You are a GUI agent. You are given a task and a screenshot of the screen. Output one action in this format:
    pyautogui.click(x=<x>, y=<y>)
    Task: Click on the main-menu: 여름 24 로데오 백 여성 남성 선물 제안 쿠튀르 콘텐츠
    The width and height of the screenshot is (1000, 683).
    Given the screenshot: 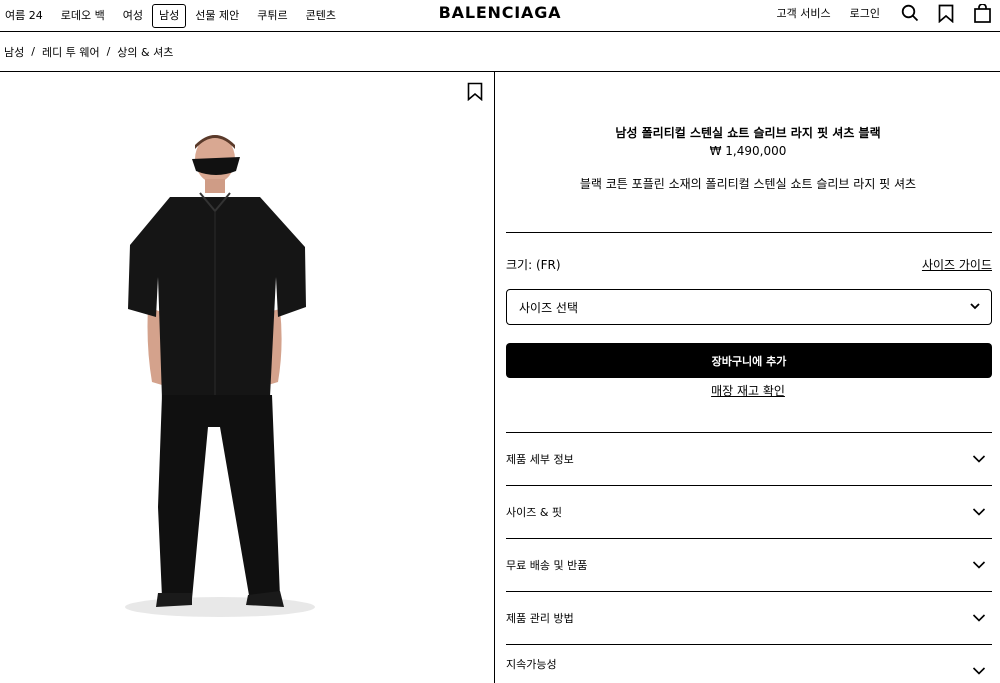 What is the action you would take?
    pyautogui.click(x=172, y=16)
    